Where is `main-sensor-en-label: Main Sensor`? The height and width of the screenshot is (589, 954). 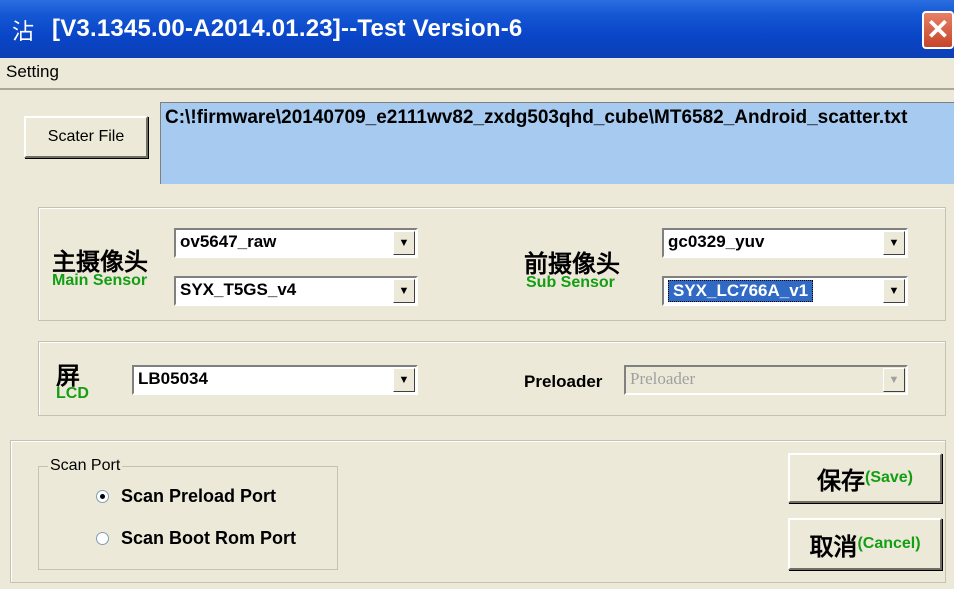 main-sensor-en-label: Main Sensor is located at coordinates (100, 280).